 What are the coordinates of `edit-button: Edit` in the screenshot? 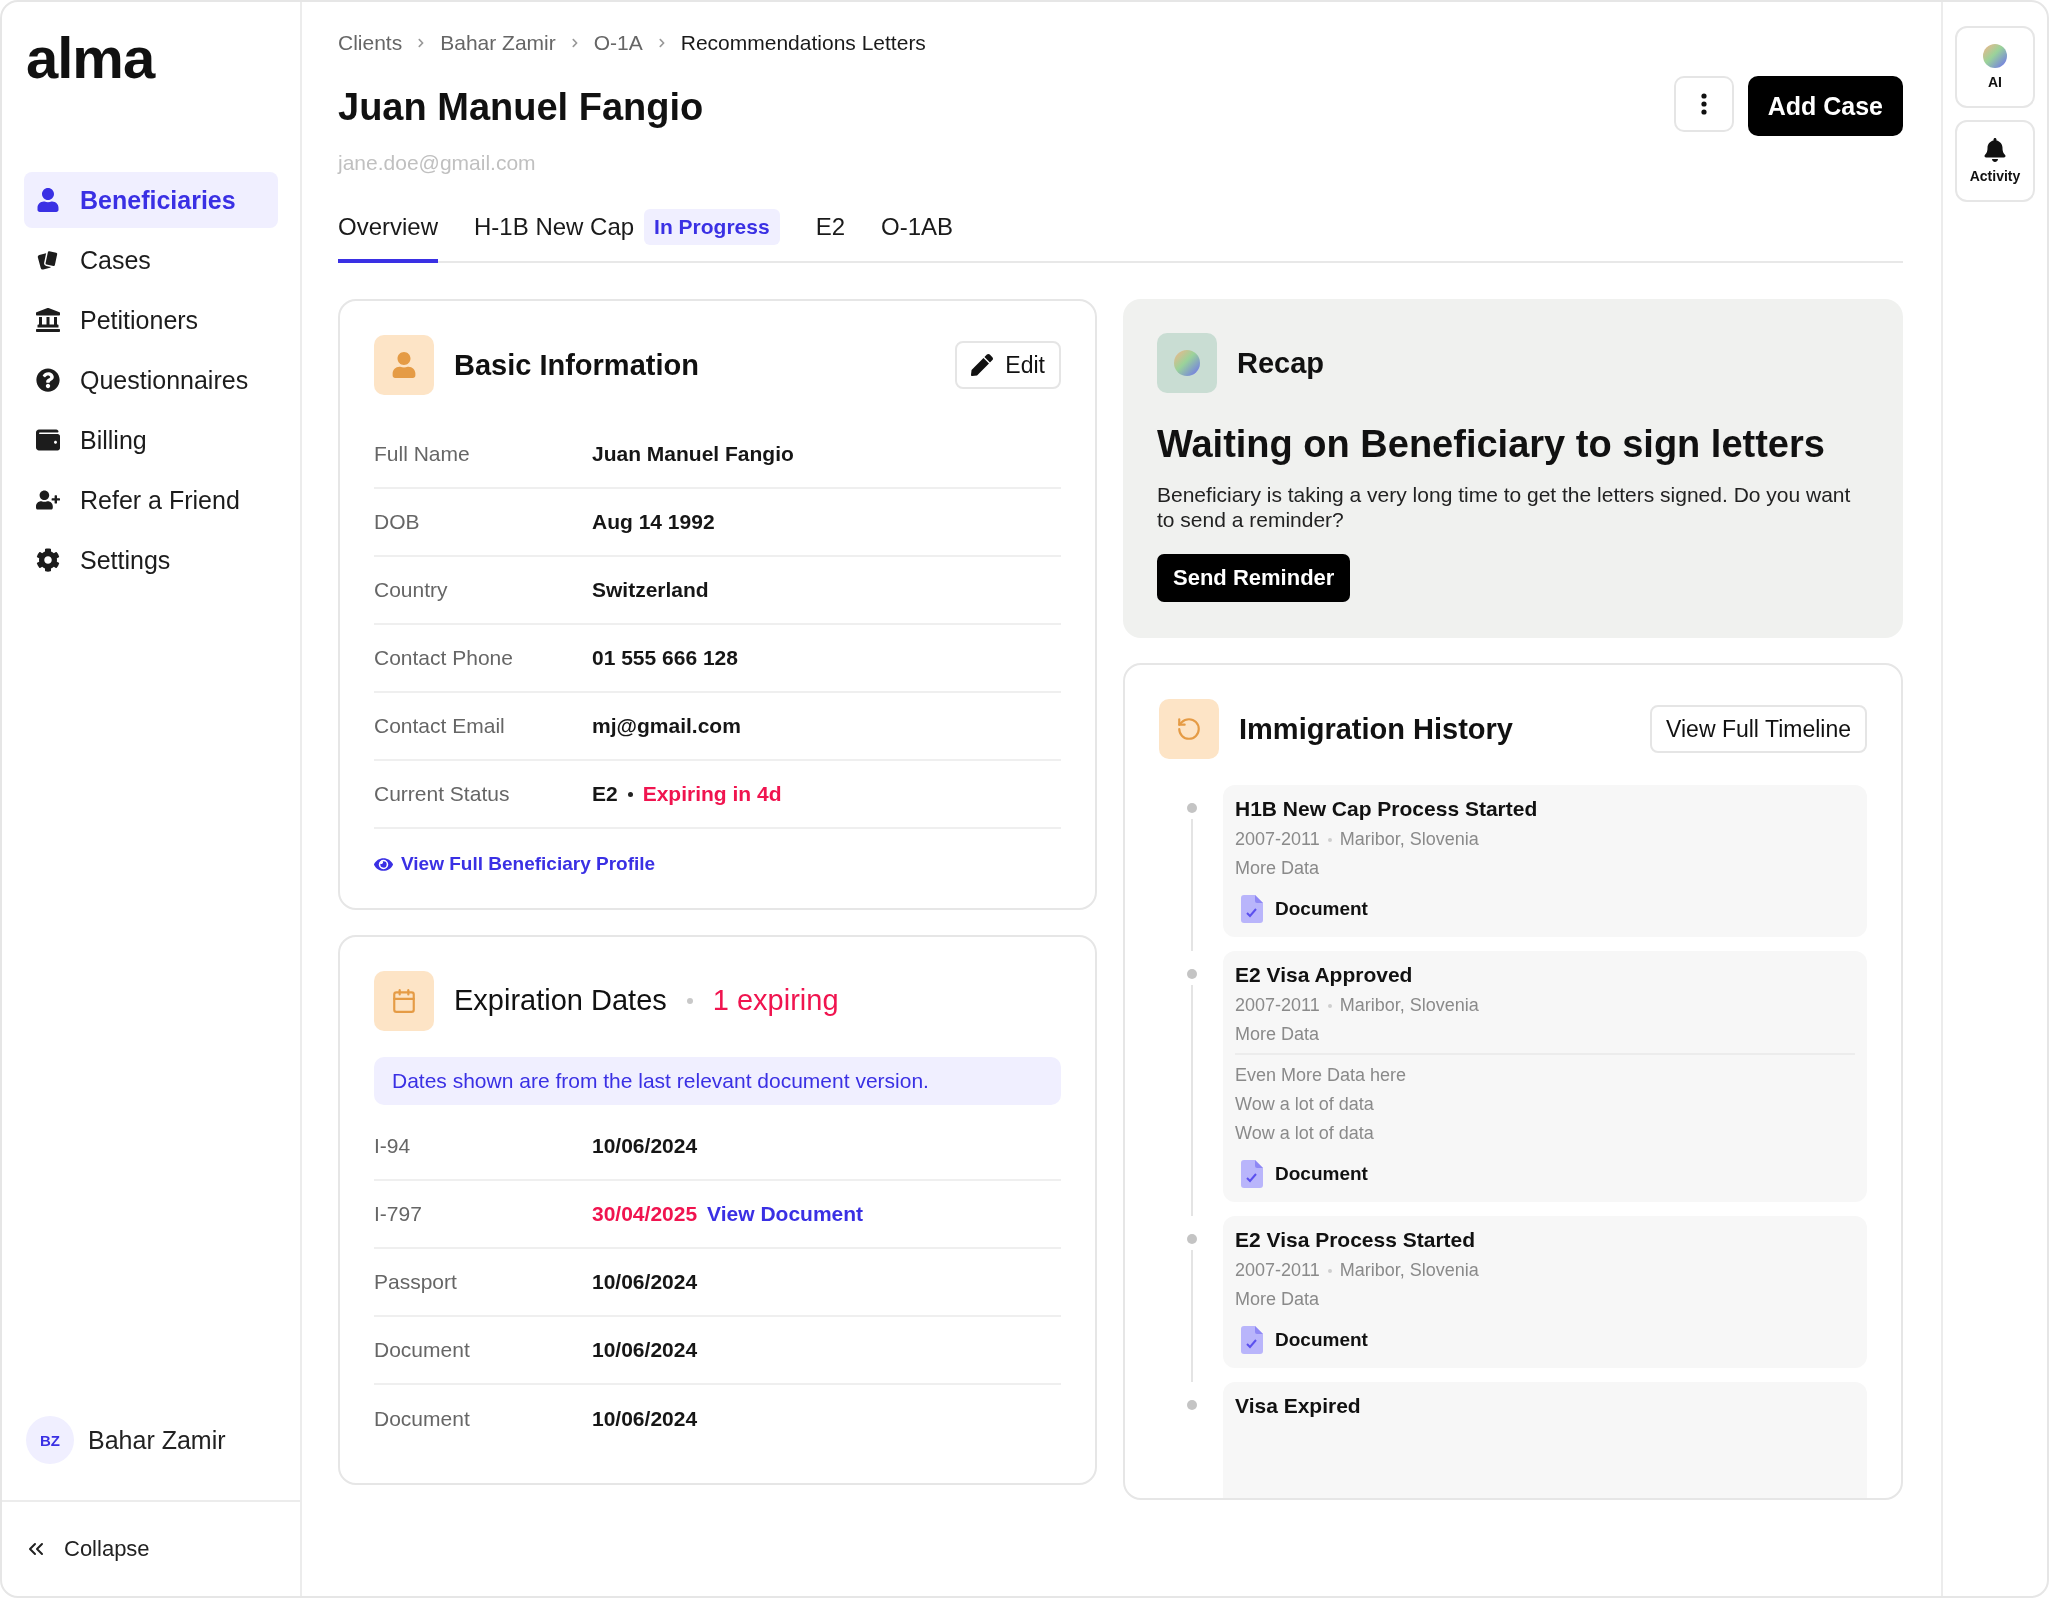 It's located at (1008, 365).